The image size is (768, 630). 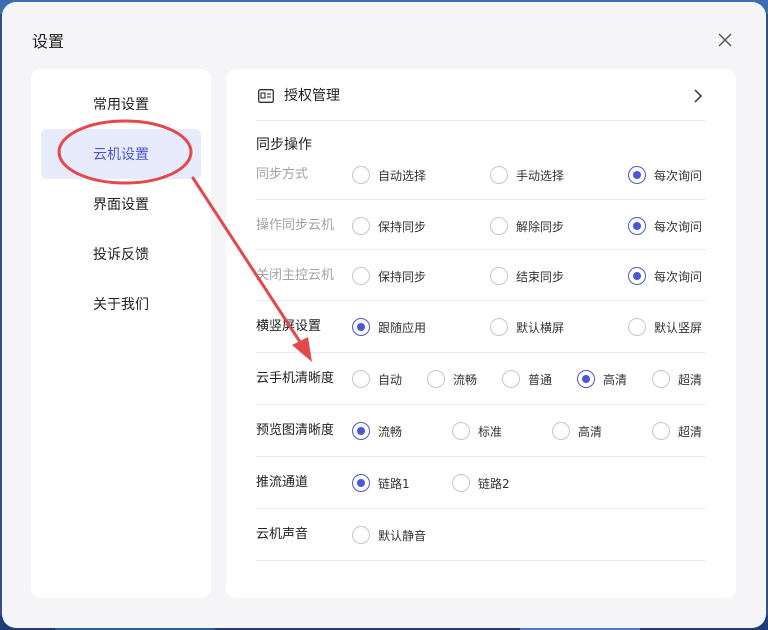 I want to click on setting-label: 横竖屏设置, so click(x=289, y=326).